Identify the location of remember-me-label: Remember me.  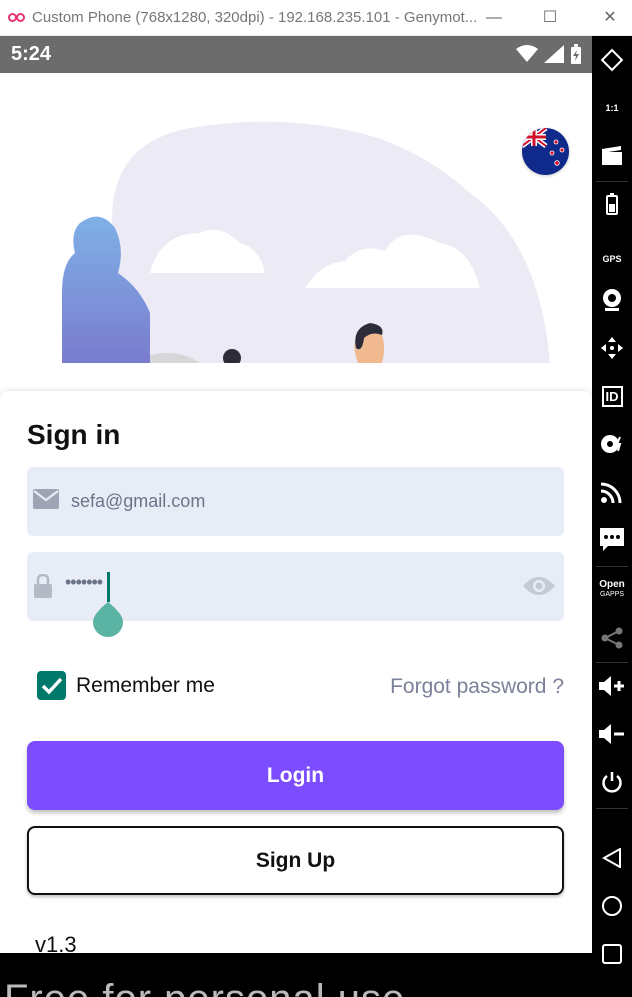
(145, 685).